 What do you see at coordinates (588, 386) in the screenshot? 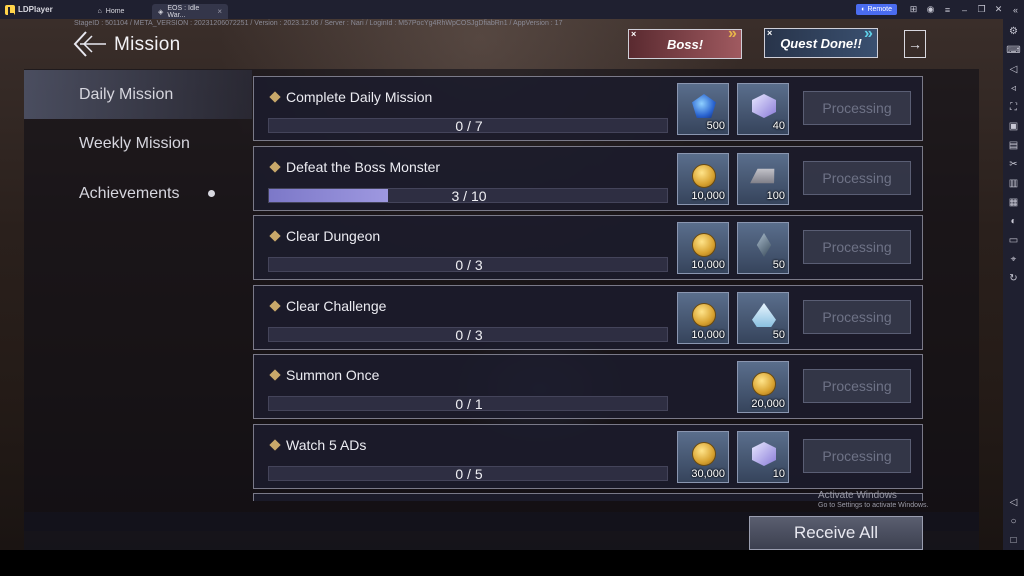
I see `mission-row: Summon Once 0 / 1 20,000 Processing` at bounding box center [588, 386].